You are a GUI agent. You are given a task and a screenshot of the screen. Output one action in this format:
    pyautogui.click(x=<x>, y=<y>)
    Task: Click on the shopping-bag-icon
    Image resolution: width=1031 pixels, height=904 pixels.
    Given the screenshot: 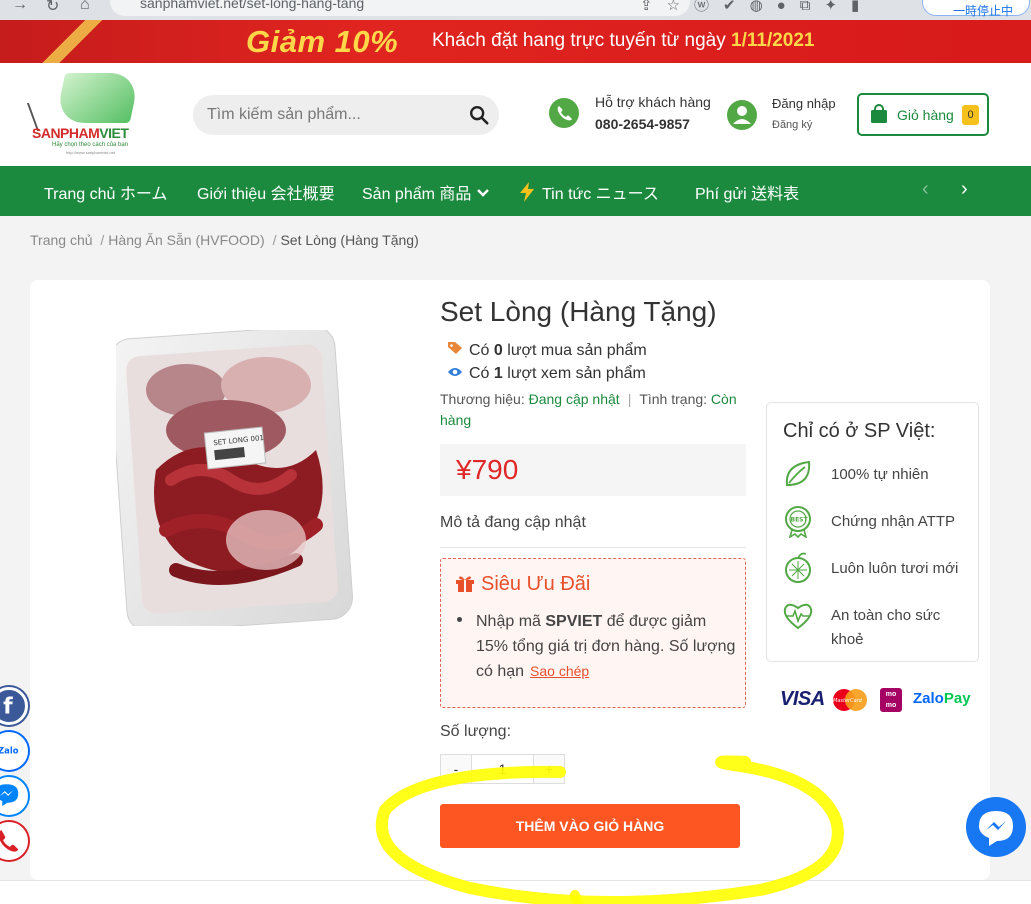 What is the action you would take?
    pyautogui.click(x=879, y=113)
    